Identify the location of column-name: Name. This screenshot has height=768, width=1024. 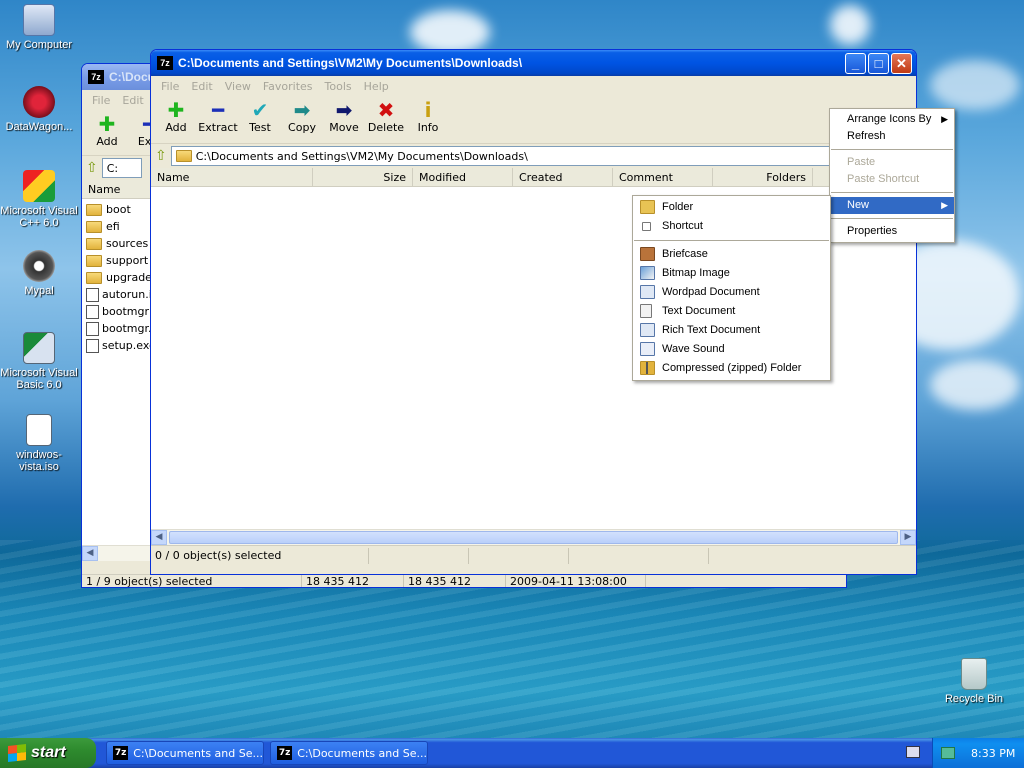
(232, 177).